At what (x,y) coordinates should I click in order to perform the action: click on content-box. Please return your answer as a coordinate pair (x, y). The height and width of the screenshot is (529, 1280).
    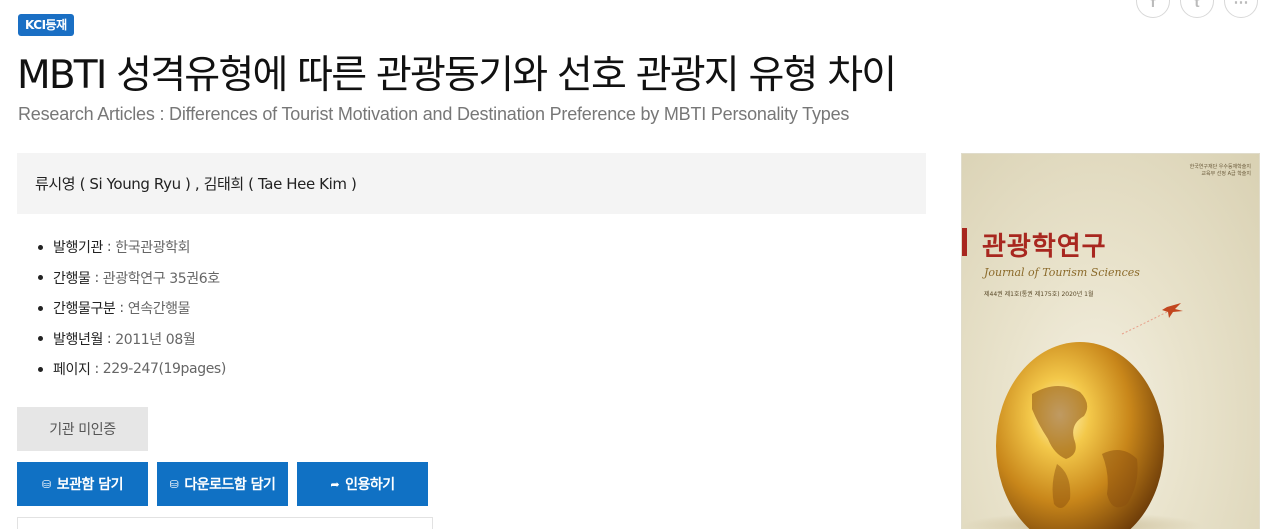
    Looking at the image, I should click on (225, 523).